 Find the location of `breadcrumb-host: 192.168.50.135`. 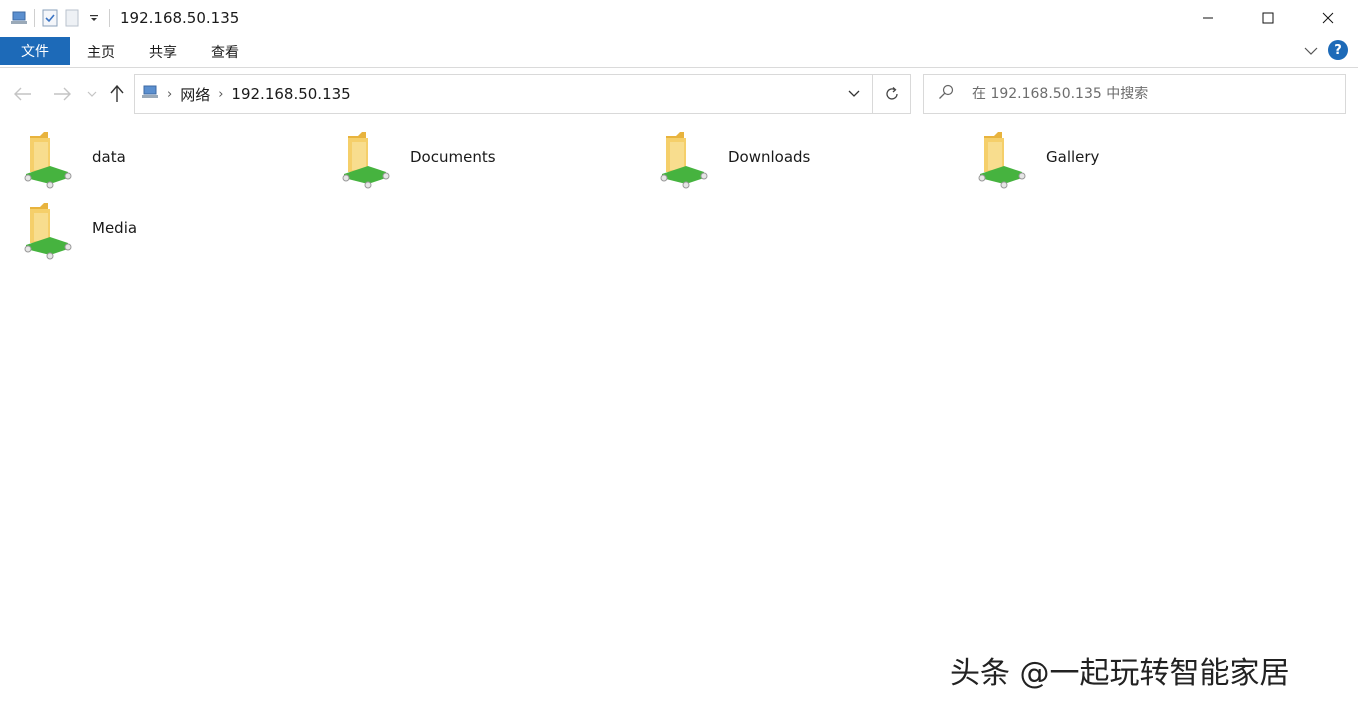

breadcrumb-host: 192.168.50.135 is located at coordinates (290, 94).